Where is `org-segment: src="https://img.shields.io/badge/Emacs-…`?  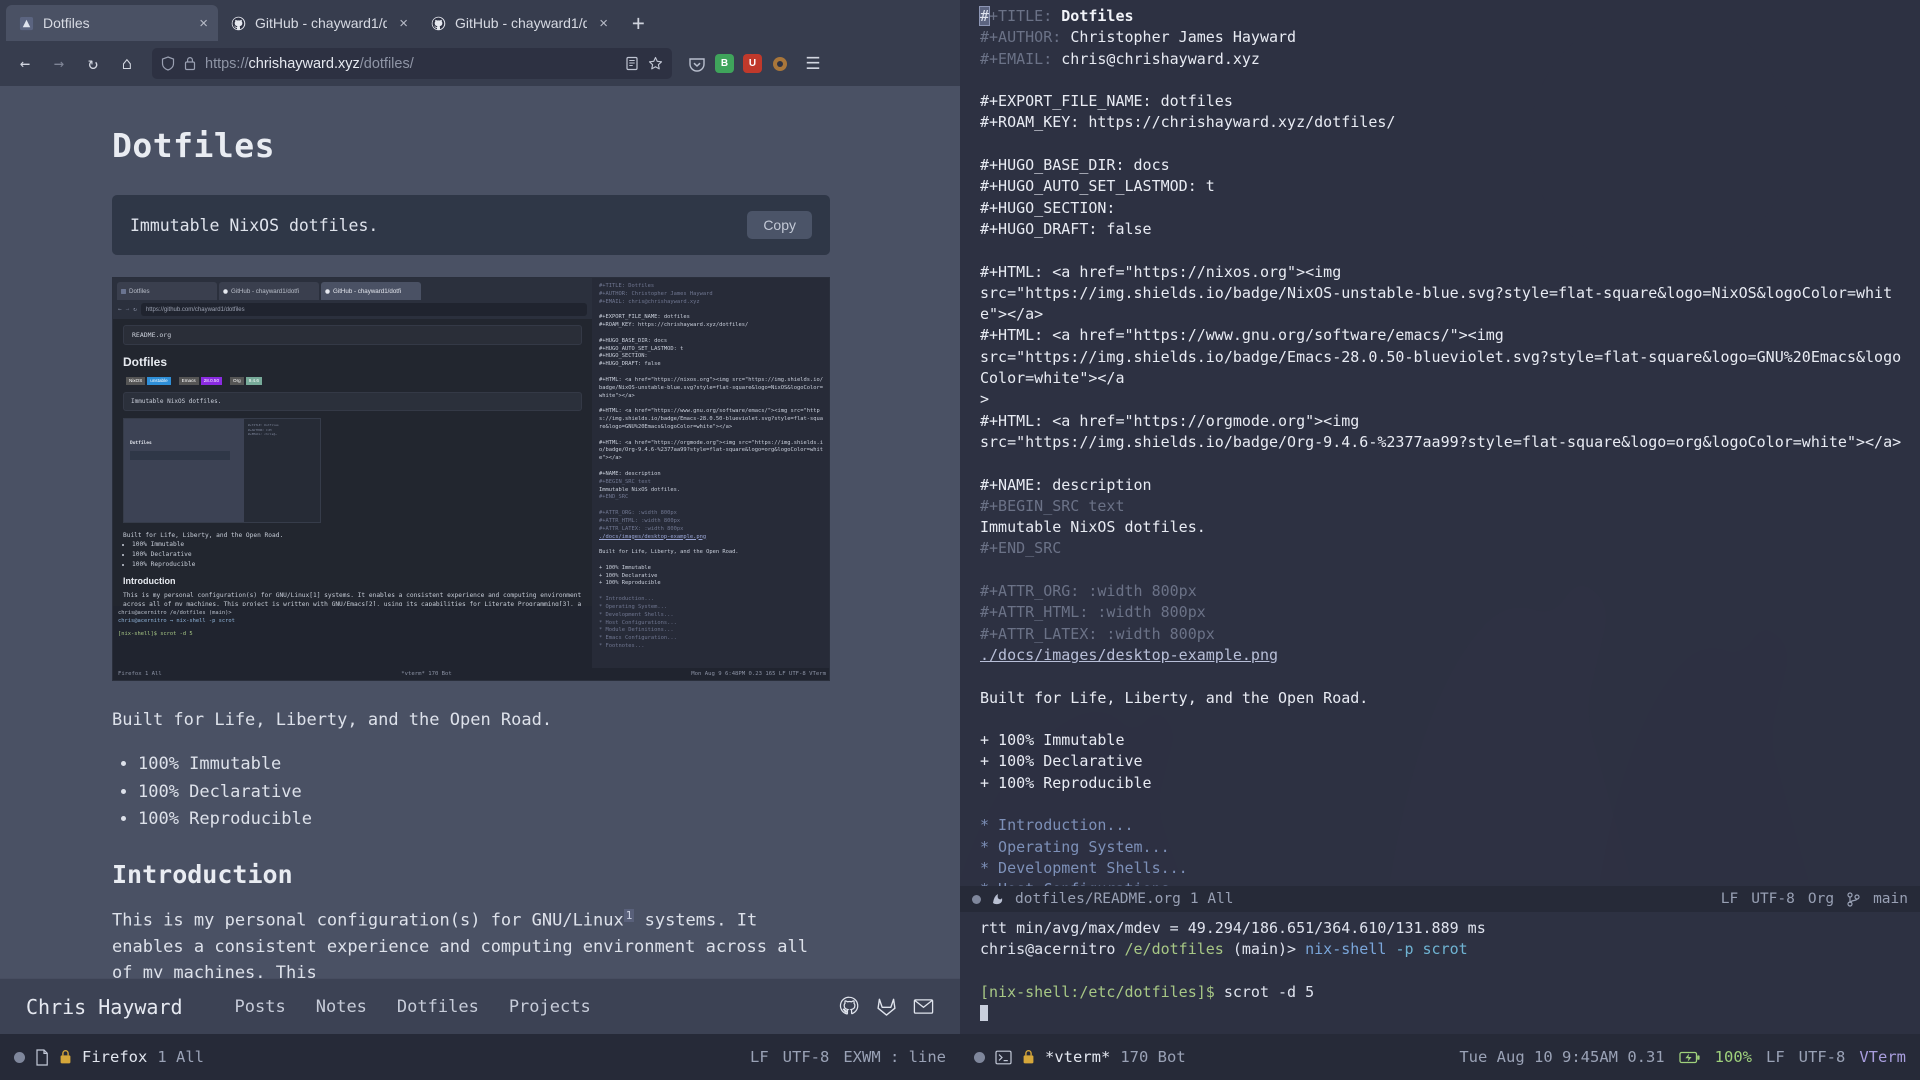
org-segment: src="https://img.shields.io/badge/Emacs-… is located at coordinates (1441, 367).